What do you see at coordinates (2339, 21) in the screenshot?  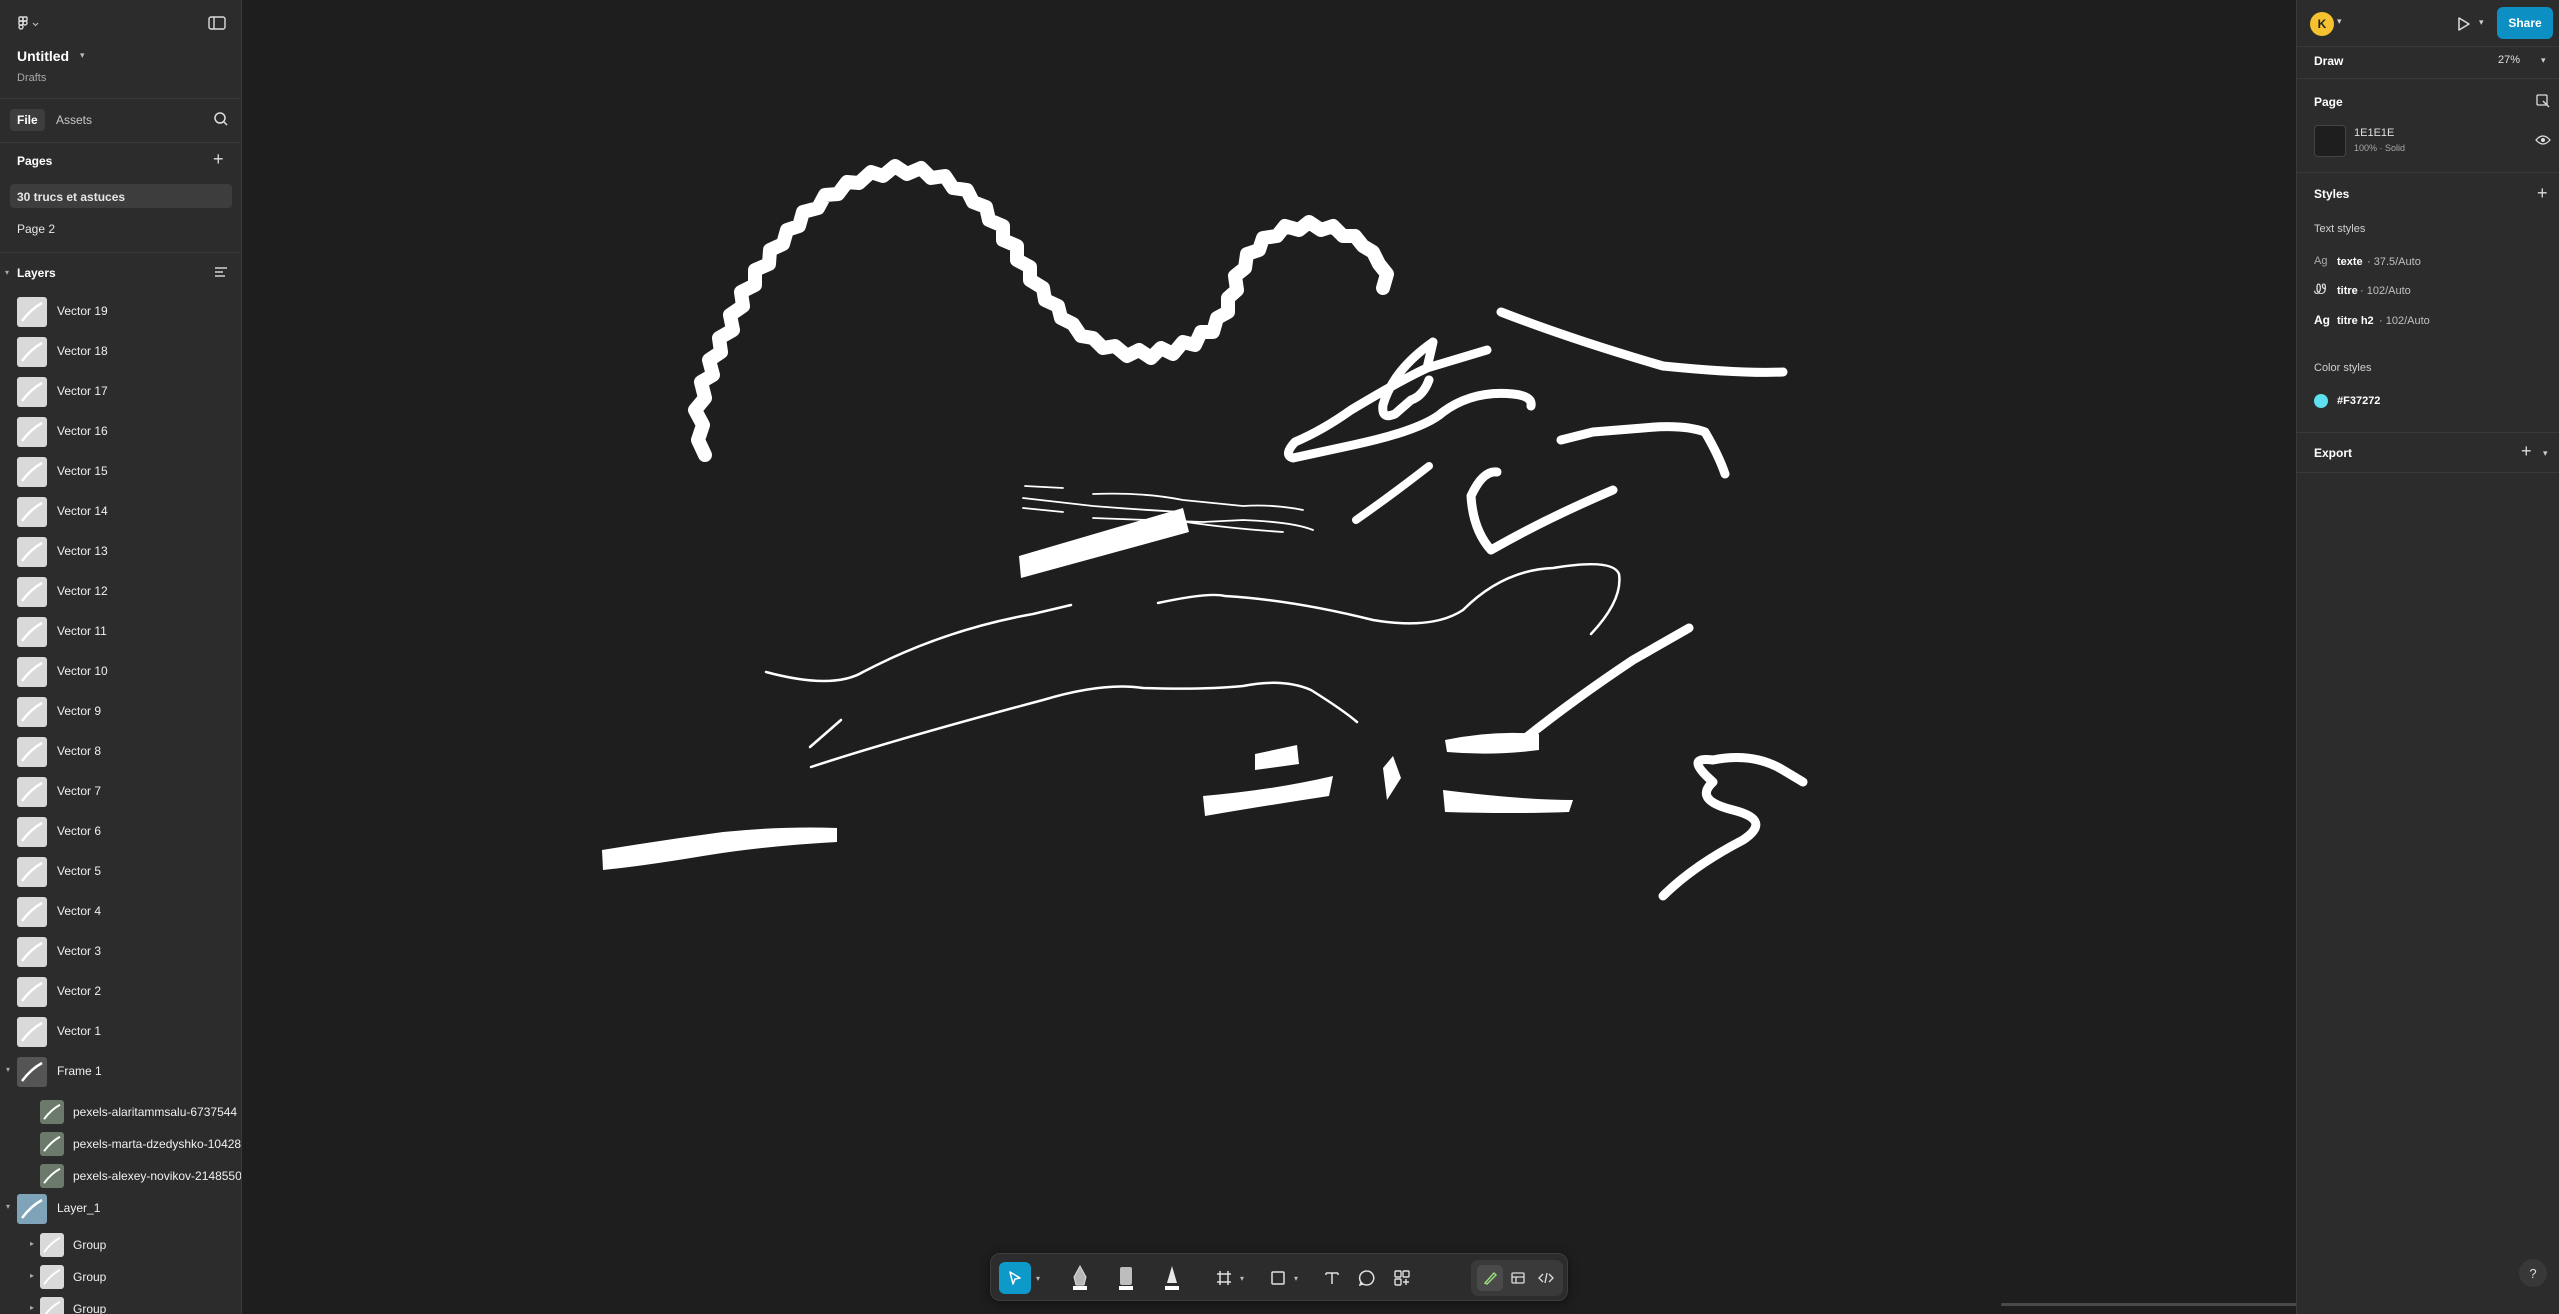 I see `avatar-chevron-icon: ▾` at bounding box center [2339, 21].